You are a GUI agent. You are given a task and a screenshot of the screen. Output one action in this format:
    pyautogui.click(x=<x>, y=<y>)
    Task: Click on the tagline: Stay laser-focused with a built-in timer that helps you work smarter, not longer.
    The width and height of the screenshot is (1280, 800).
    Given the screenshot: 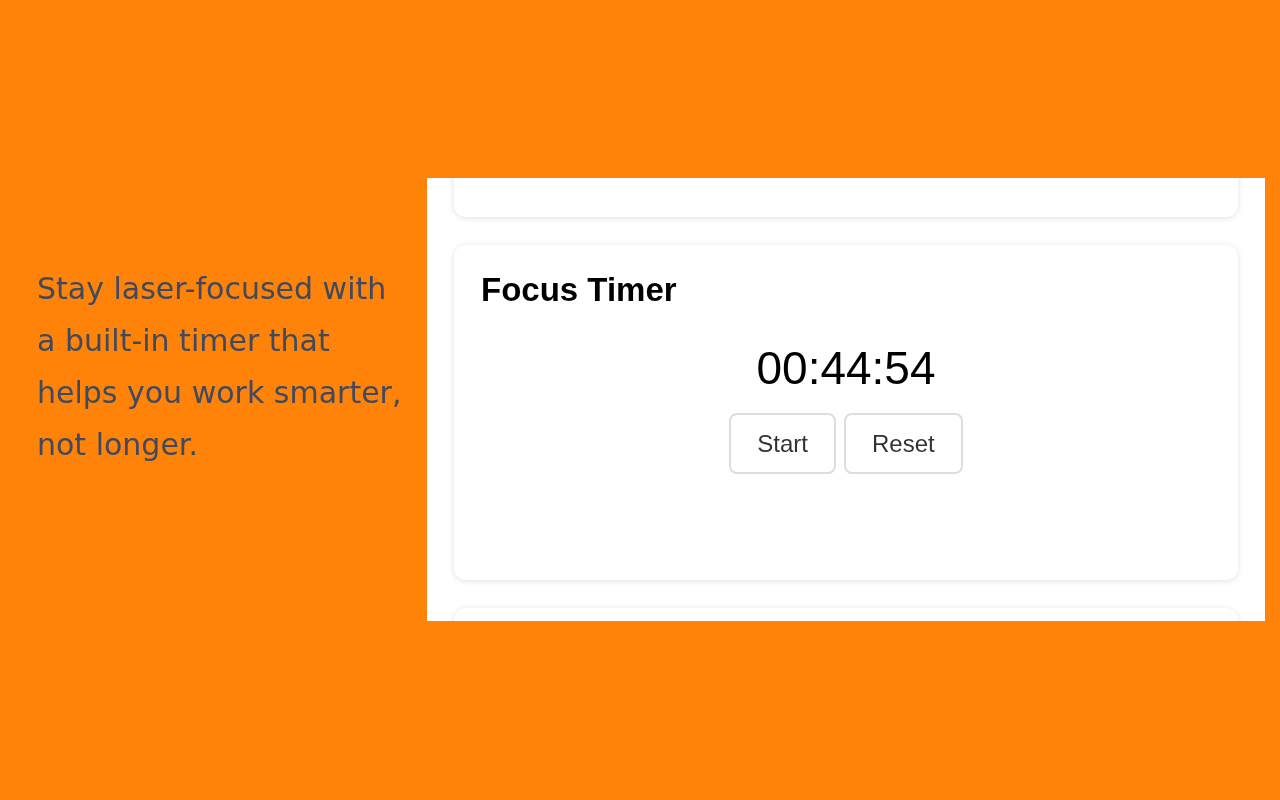 What is the action you would take?
    pyautogui.click(x=220, y=367)
    